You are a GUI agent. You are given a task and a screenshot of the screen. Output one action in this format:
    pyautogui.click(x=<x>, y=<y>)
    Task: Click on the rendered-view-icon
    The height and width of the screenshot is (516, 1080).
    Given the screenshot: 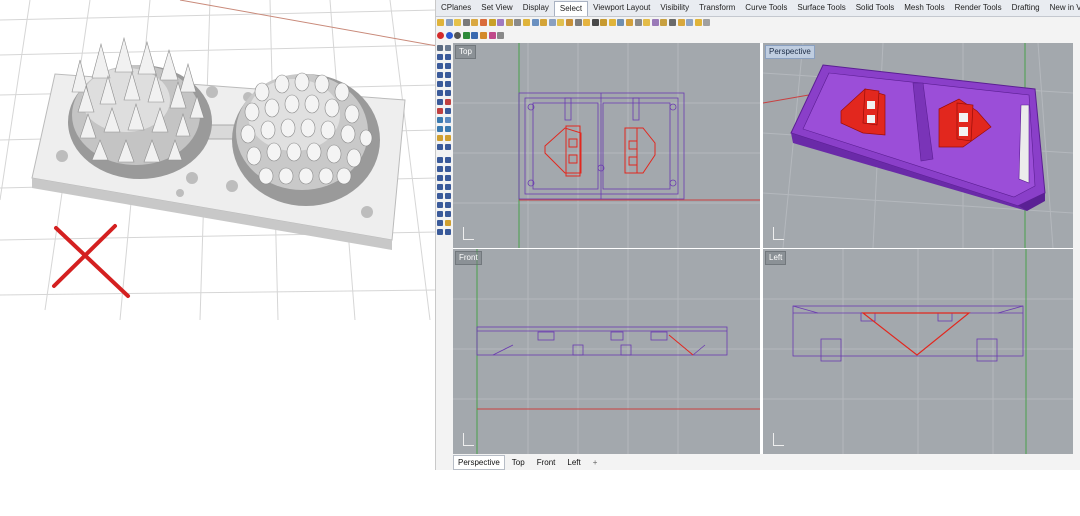 What is the action you would take?
    pyautogui.click(x=449, y=35)
    